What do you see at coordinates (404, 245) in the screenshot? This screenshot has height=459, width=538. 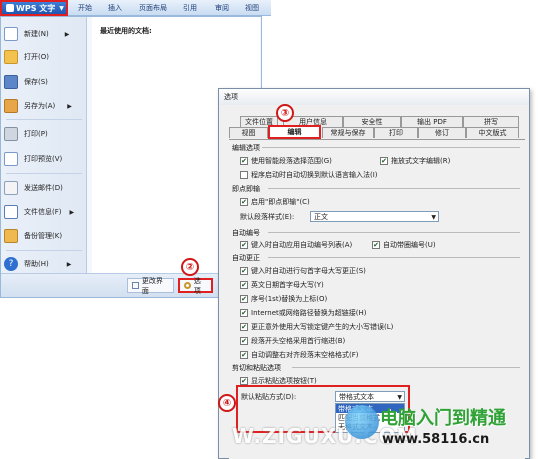 I see `checkbox-circled-numbering: ✔ 自动带圈编号(U)` at bounding box center [404, 245].